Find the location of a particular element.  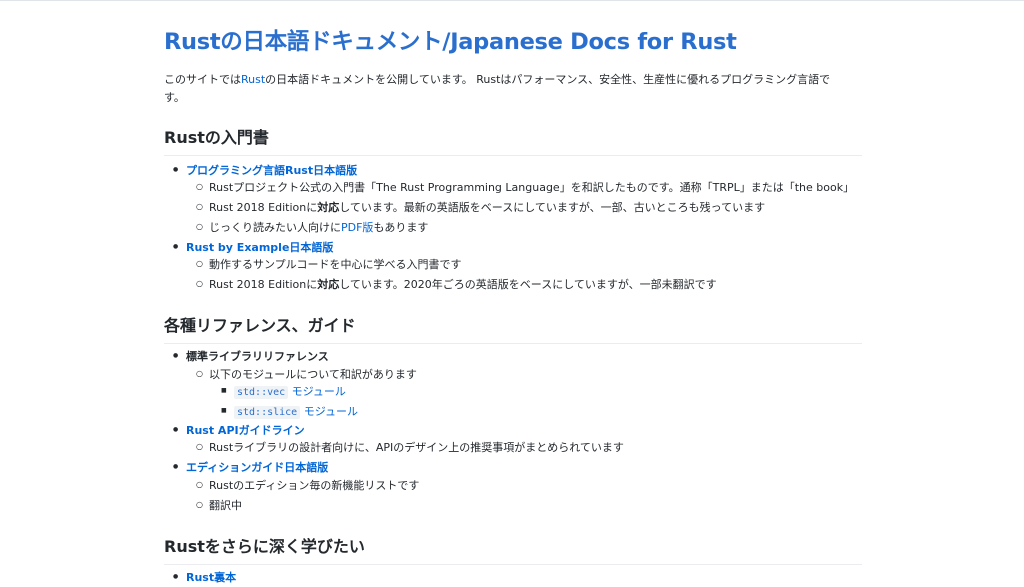

list-item-api-guidelines: Rust APIガイドライン is located at coordinates (245, 431).